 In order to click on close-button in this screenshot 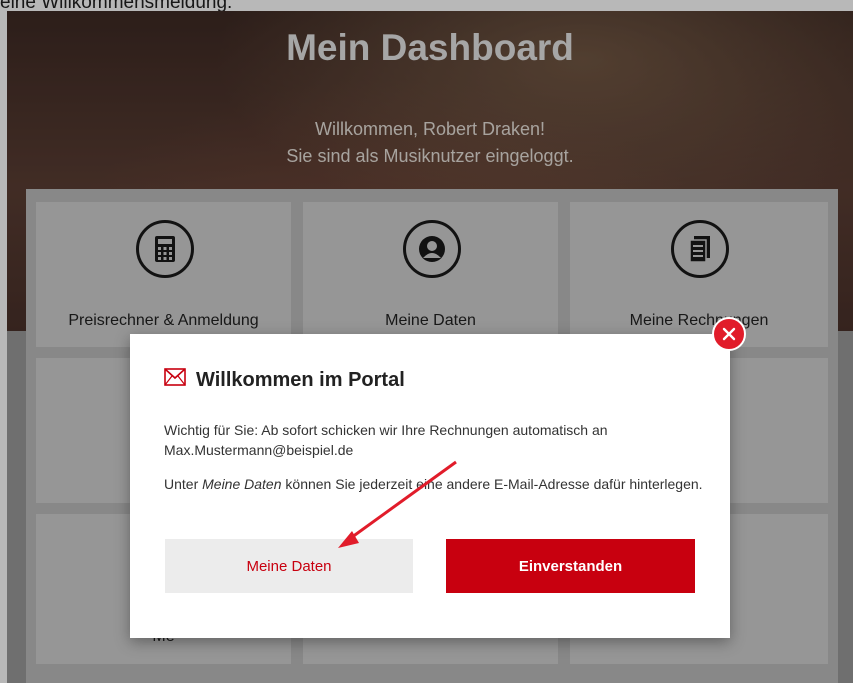, I will do `click(729, 334)`.